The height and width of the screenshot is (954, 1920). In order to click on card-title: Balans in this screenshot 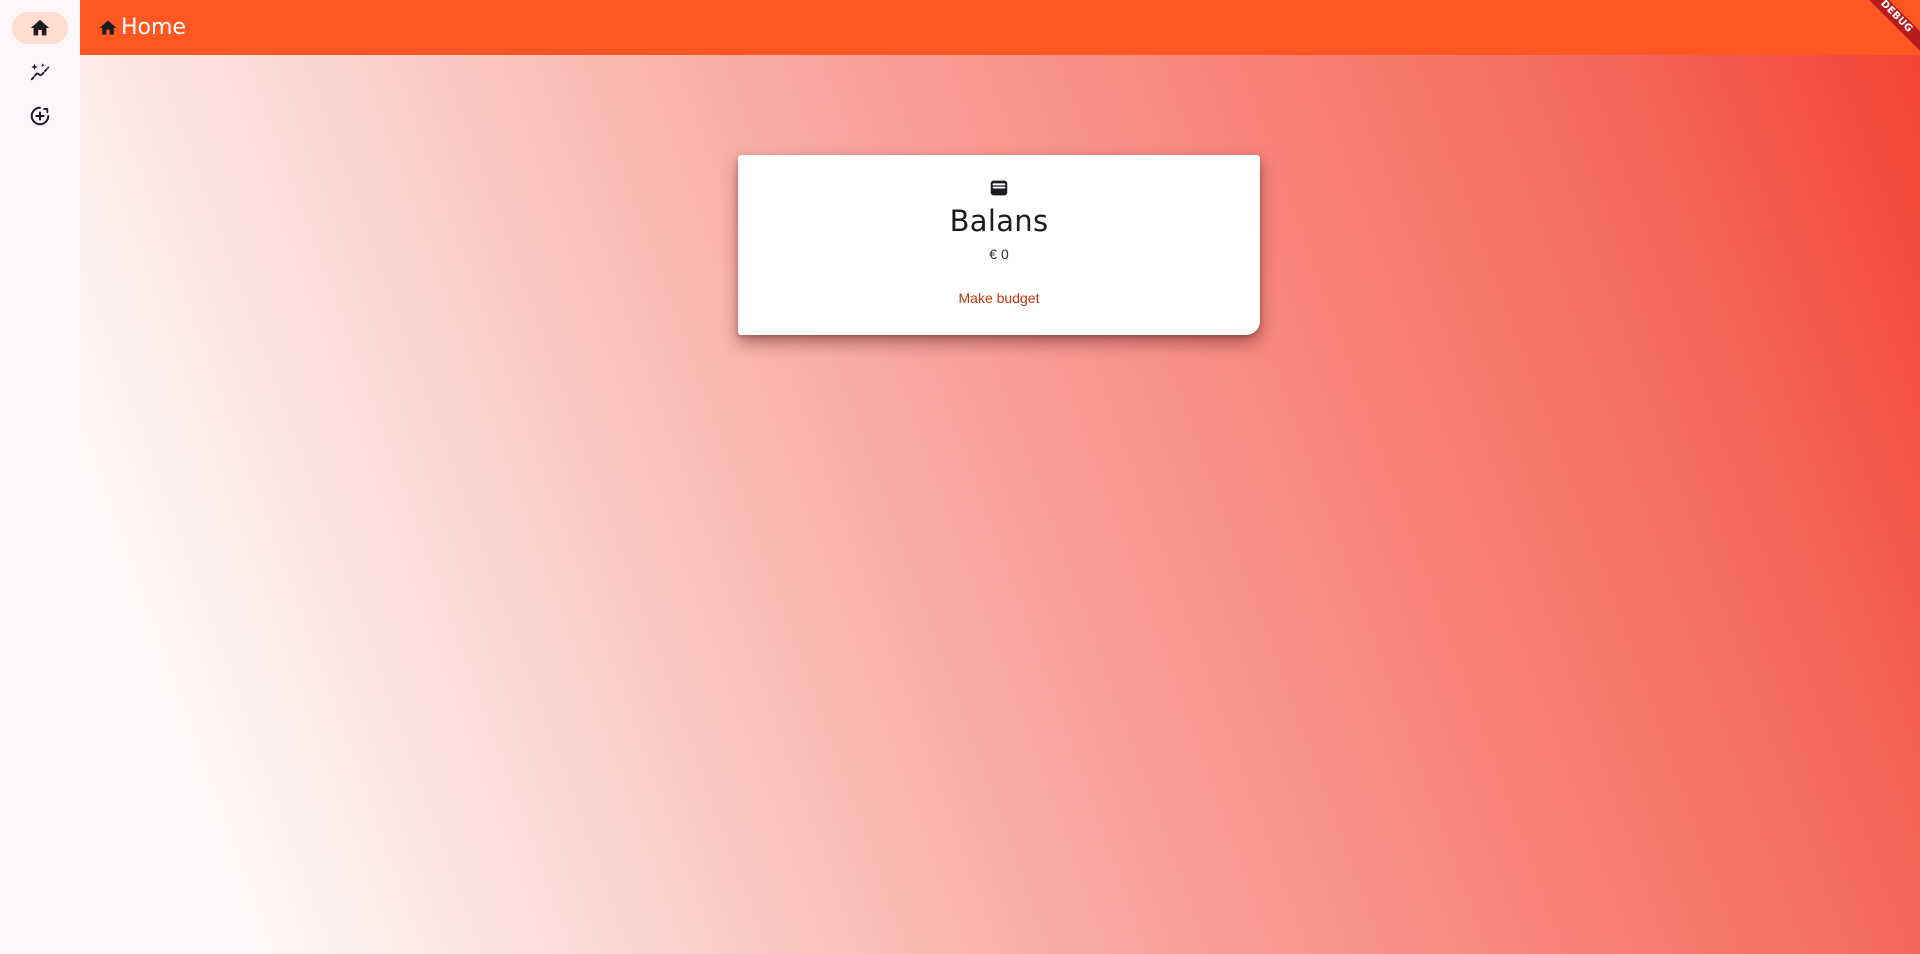, I will do `click(999, 221)`.